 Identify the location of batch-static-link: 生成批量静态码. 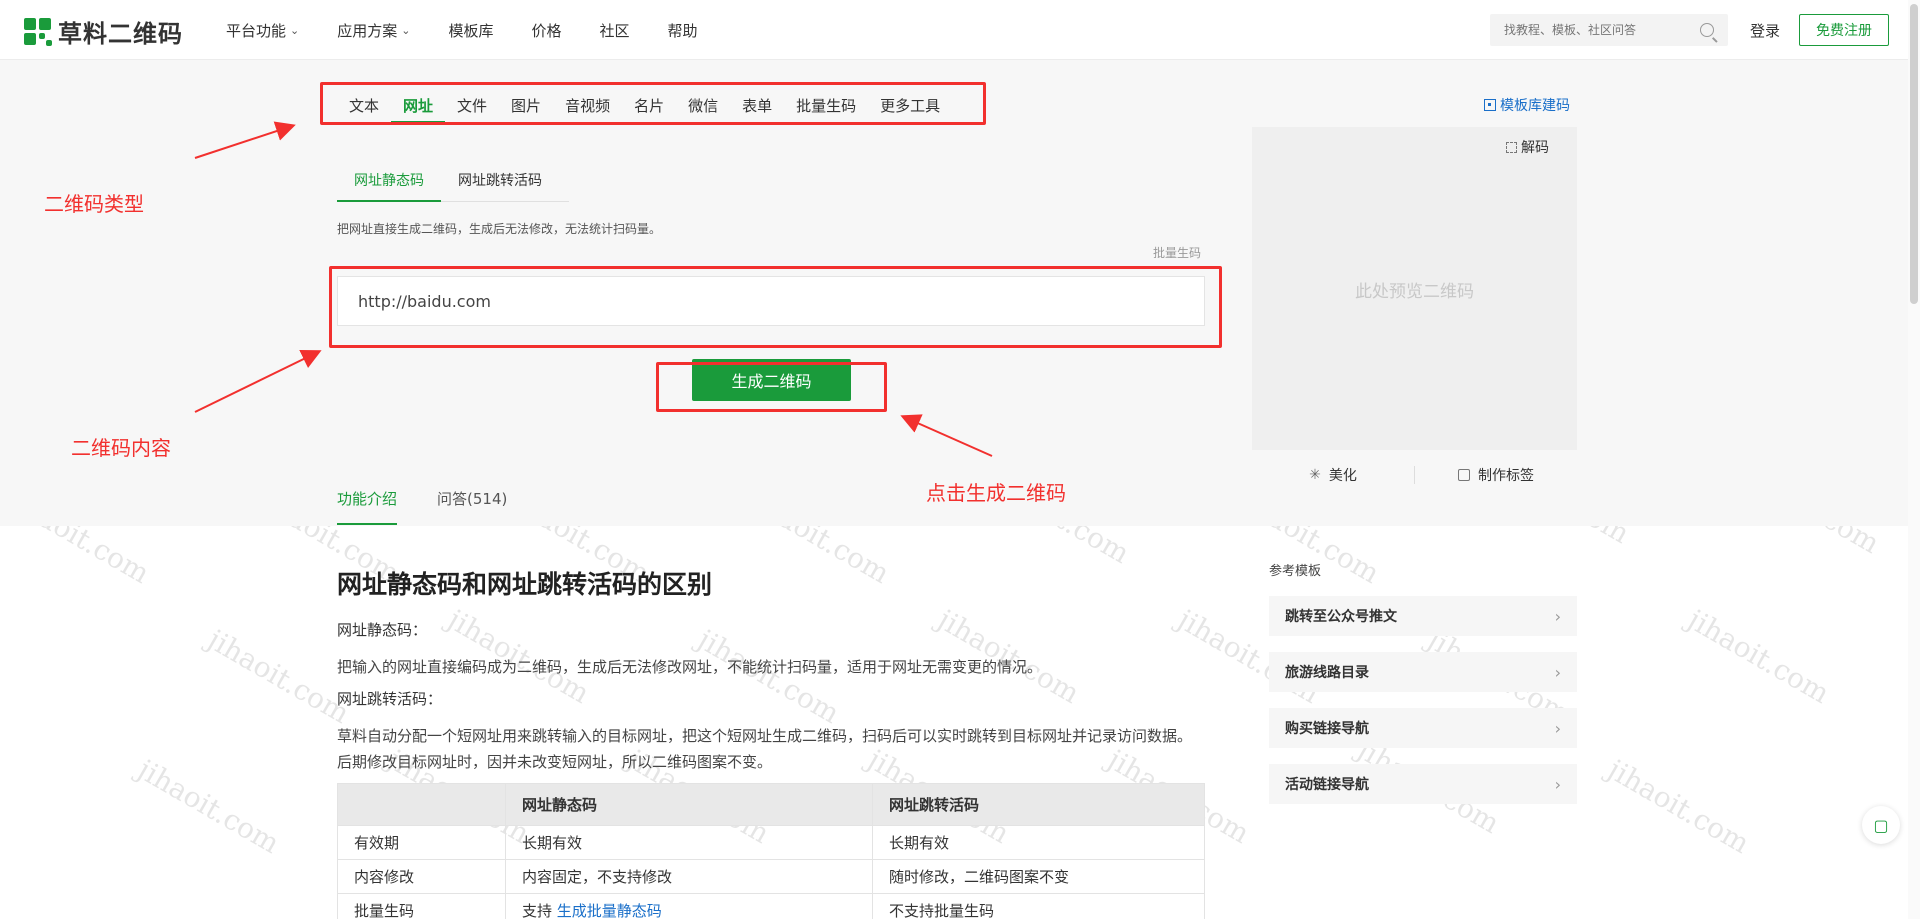
(609, 910).